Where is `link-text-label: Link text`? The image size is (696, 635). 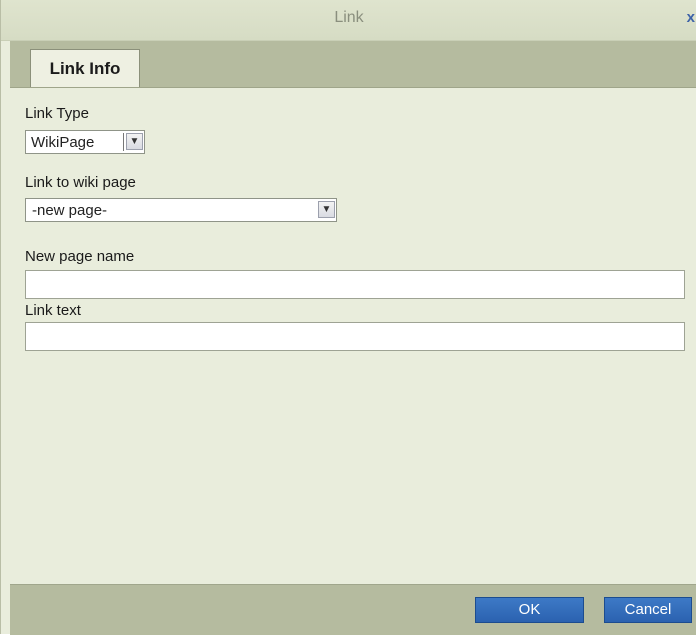
link-text-label: Link text is located at coordinates (53, 310).